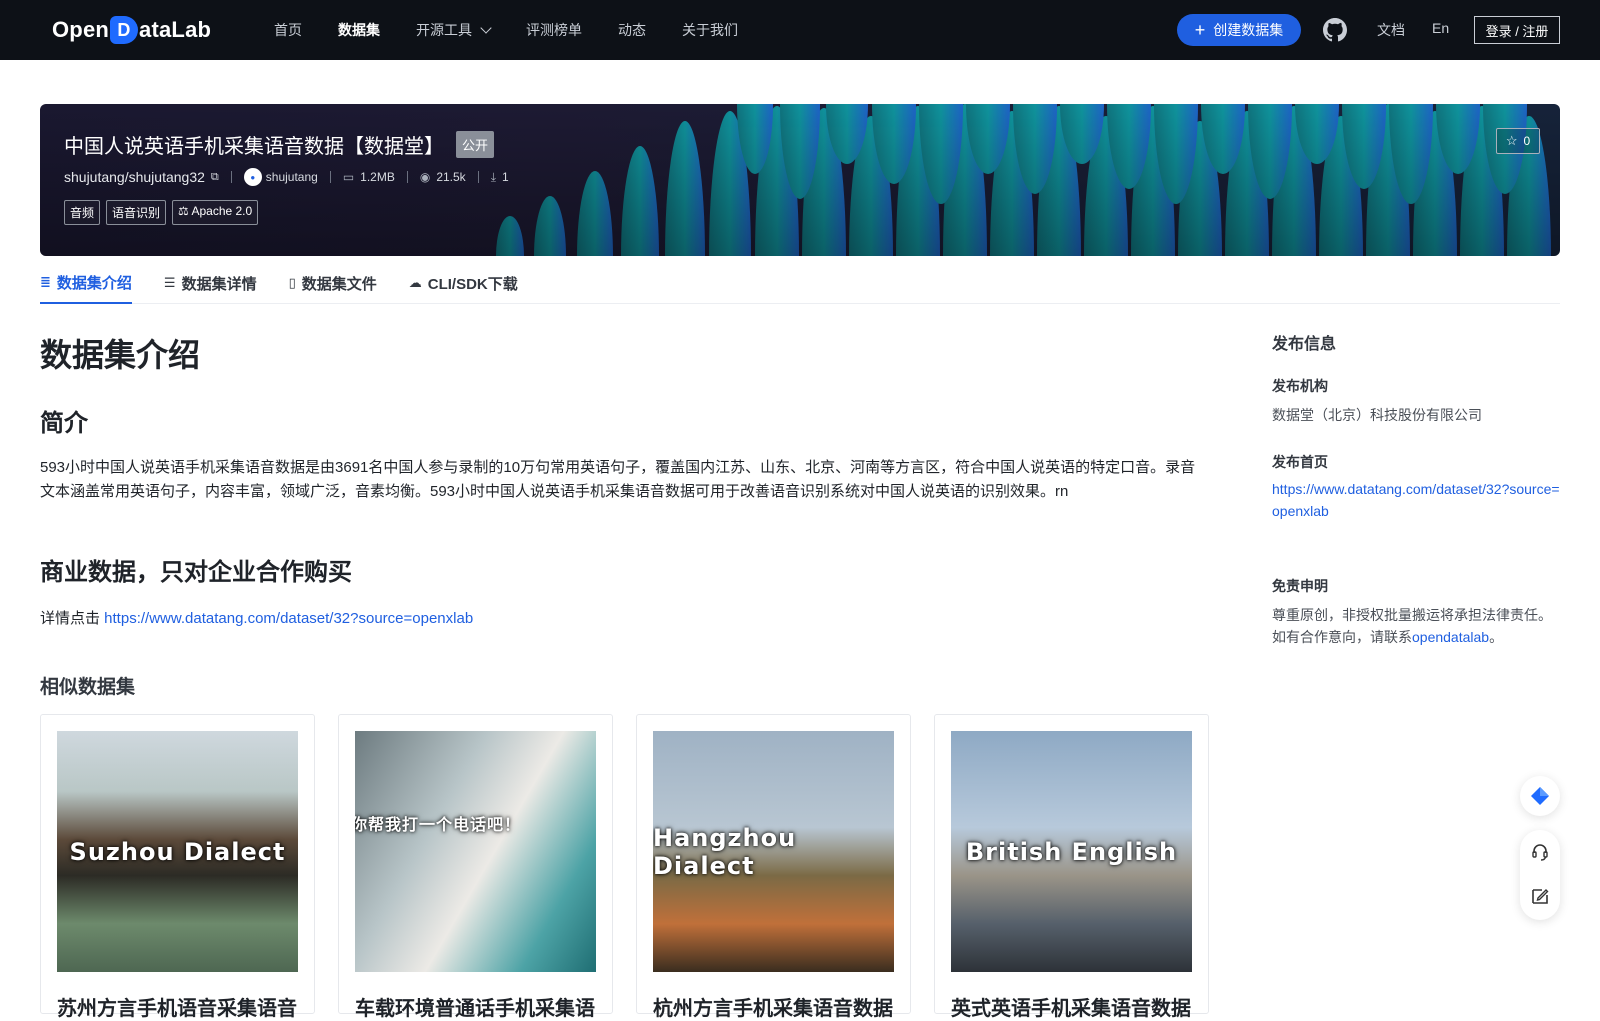  Describe the element at coordinates (425, 177) in the screenshot. I see `eye-icon: ◉` at that location.